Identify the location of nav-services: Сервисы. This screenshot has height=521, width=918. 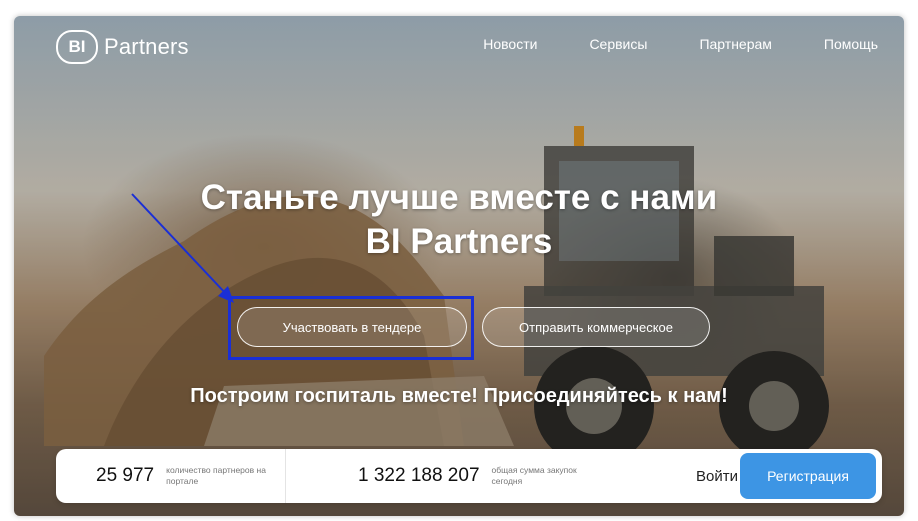
(618, 44).